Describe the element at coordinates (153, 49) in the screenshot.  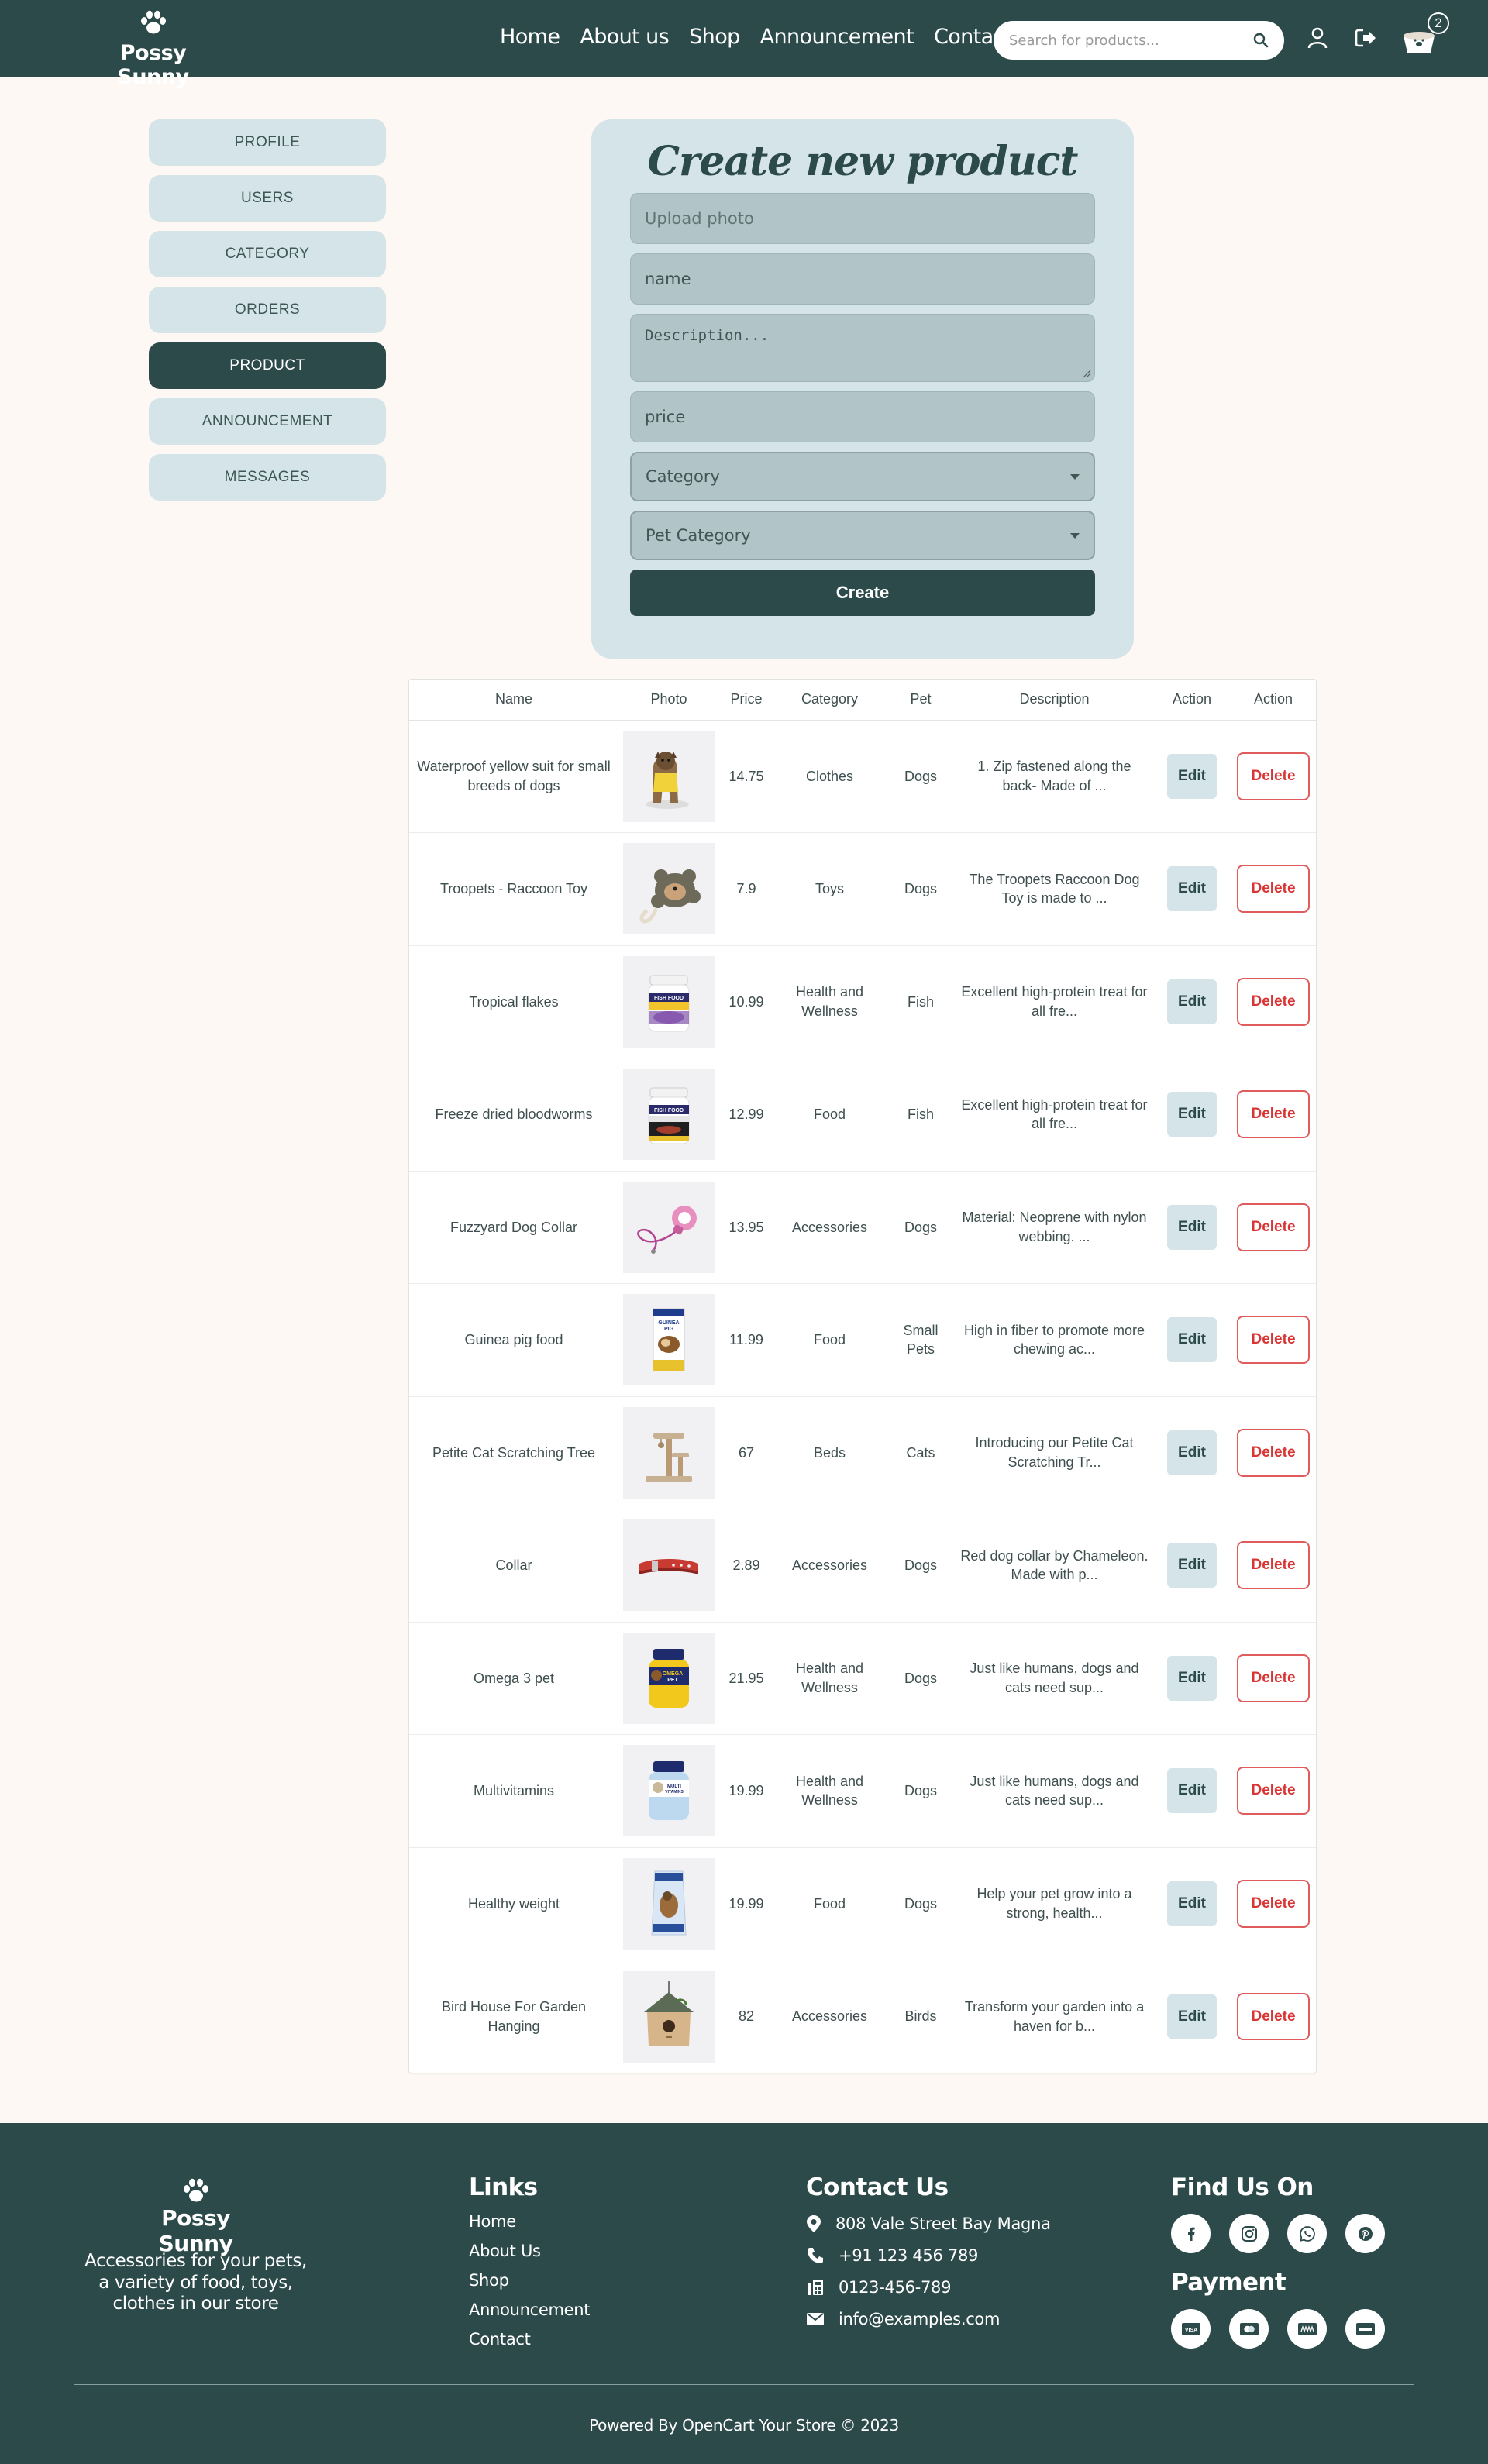
I see `brand-logo: Possy Sunny` at that location.